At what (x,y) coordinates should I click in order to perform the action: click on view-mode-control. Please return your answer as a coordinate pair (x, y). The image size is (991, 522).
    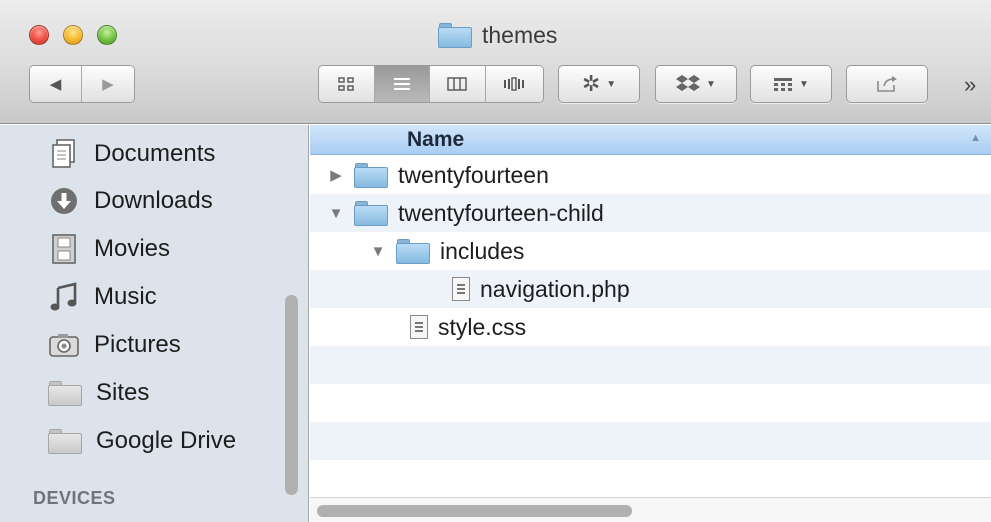
    Looking at the image, I should click on (431, 84).